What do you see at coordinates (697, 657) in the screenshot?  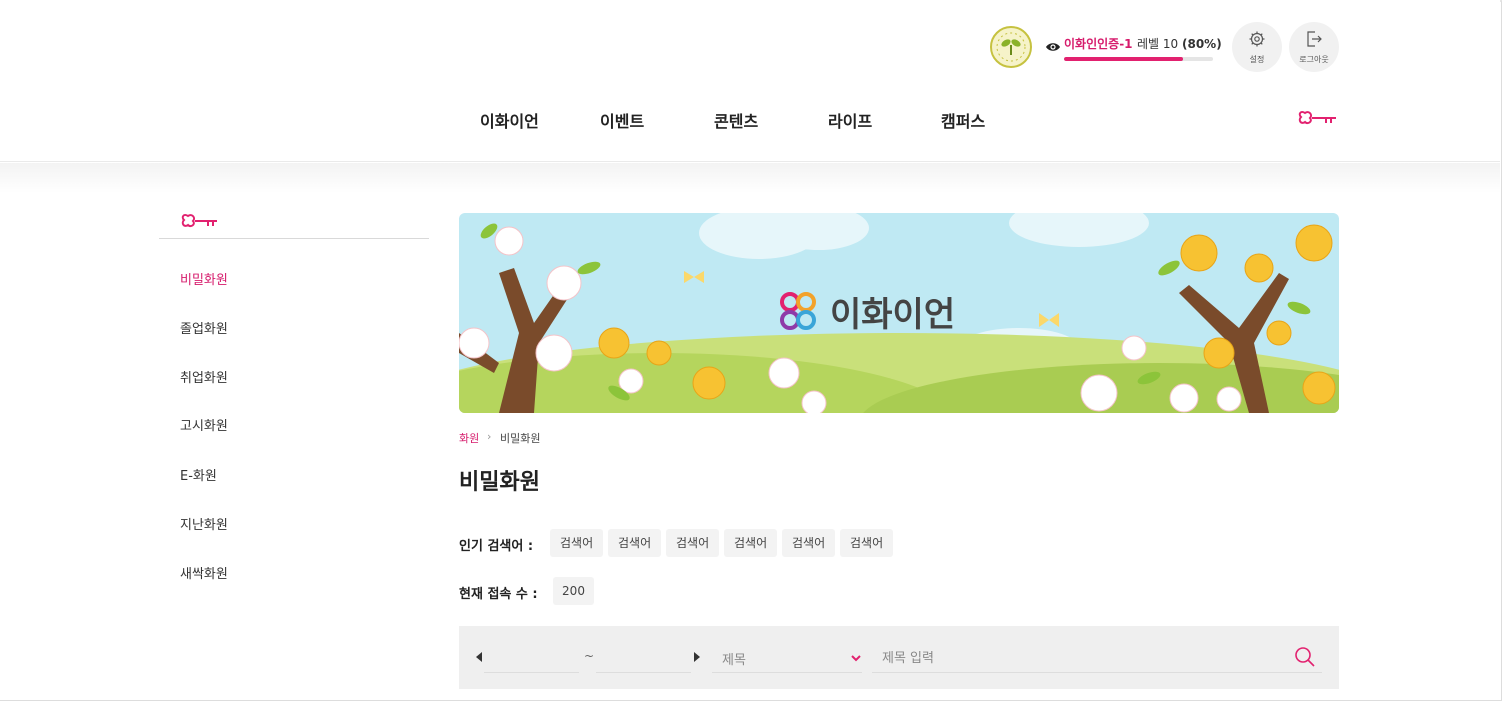 I see `next-date-arrow-icon` at bounding box center [697, 657].